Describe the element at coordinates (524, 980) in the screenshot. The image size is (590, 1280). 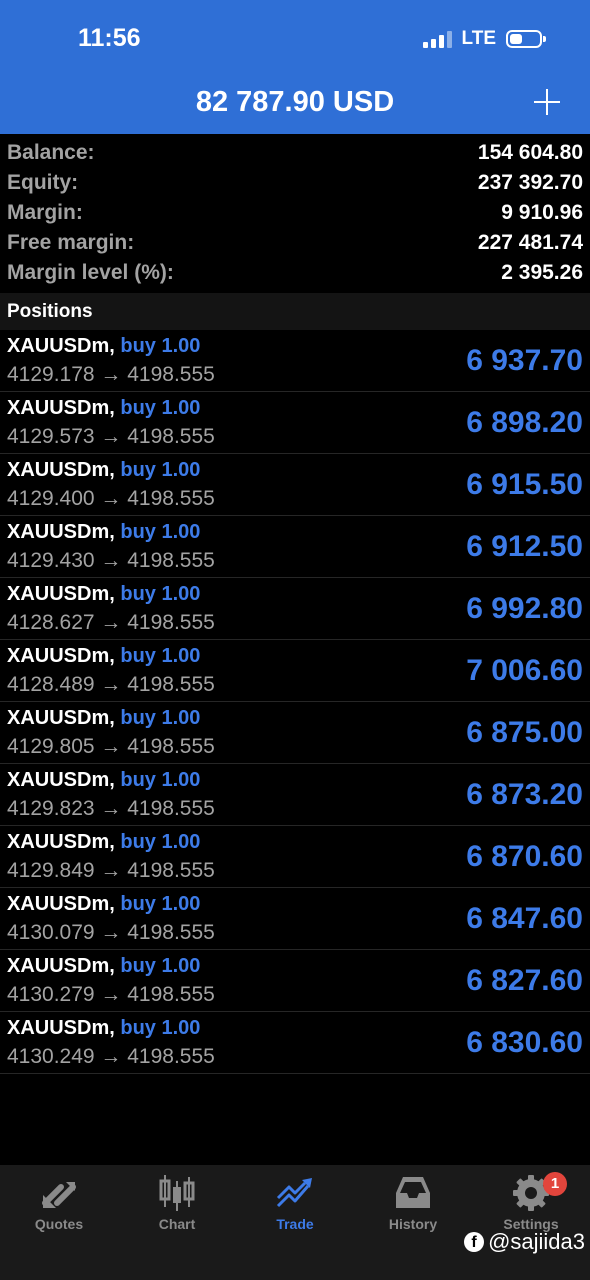
I see `position-profit: 6 827.60` at that location.